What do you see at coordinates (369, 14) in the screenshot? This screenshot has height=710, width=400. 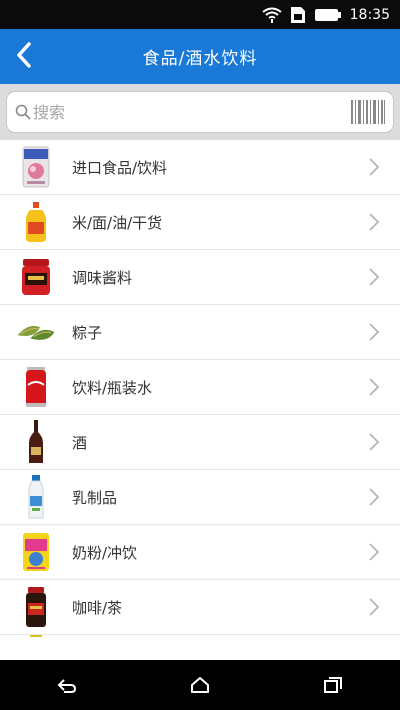 I see `status-time: 18:35` at bounding box center [369, 14].